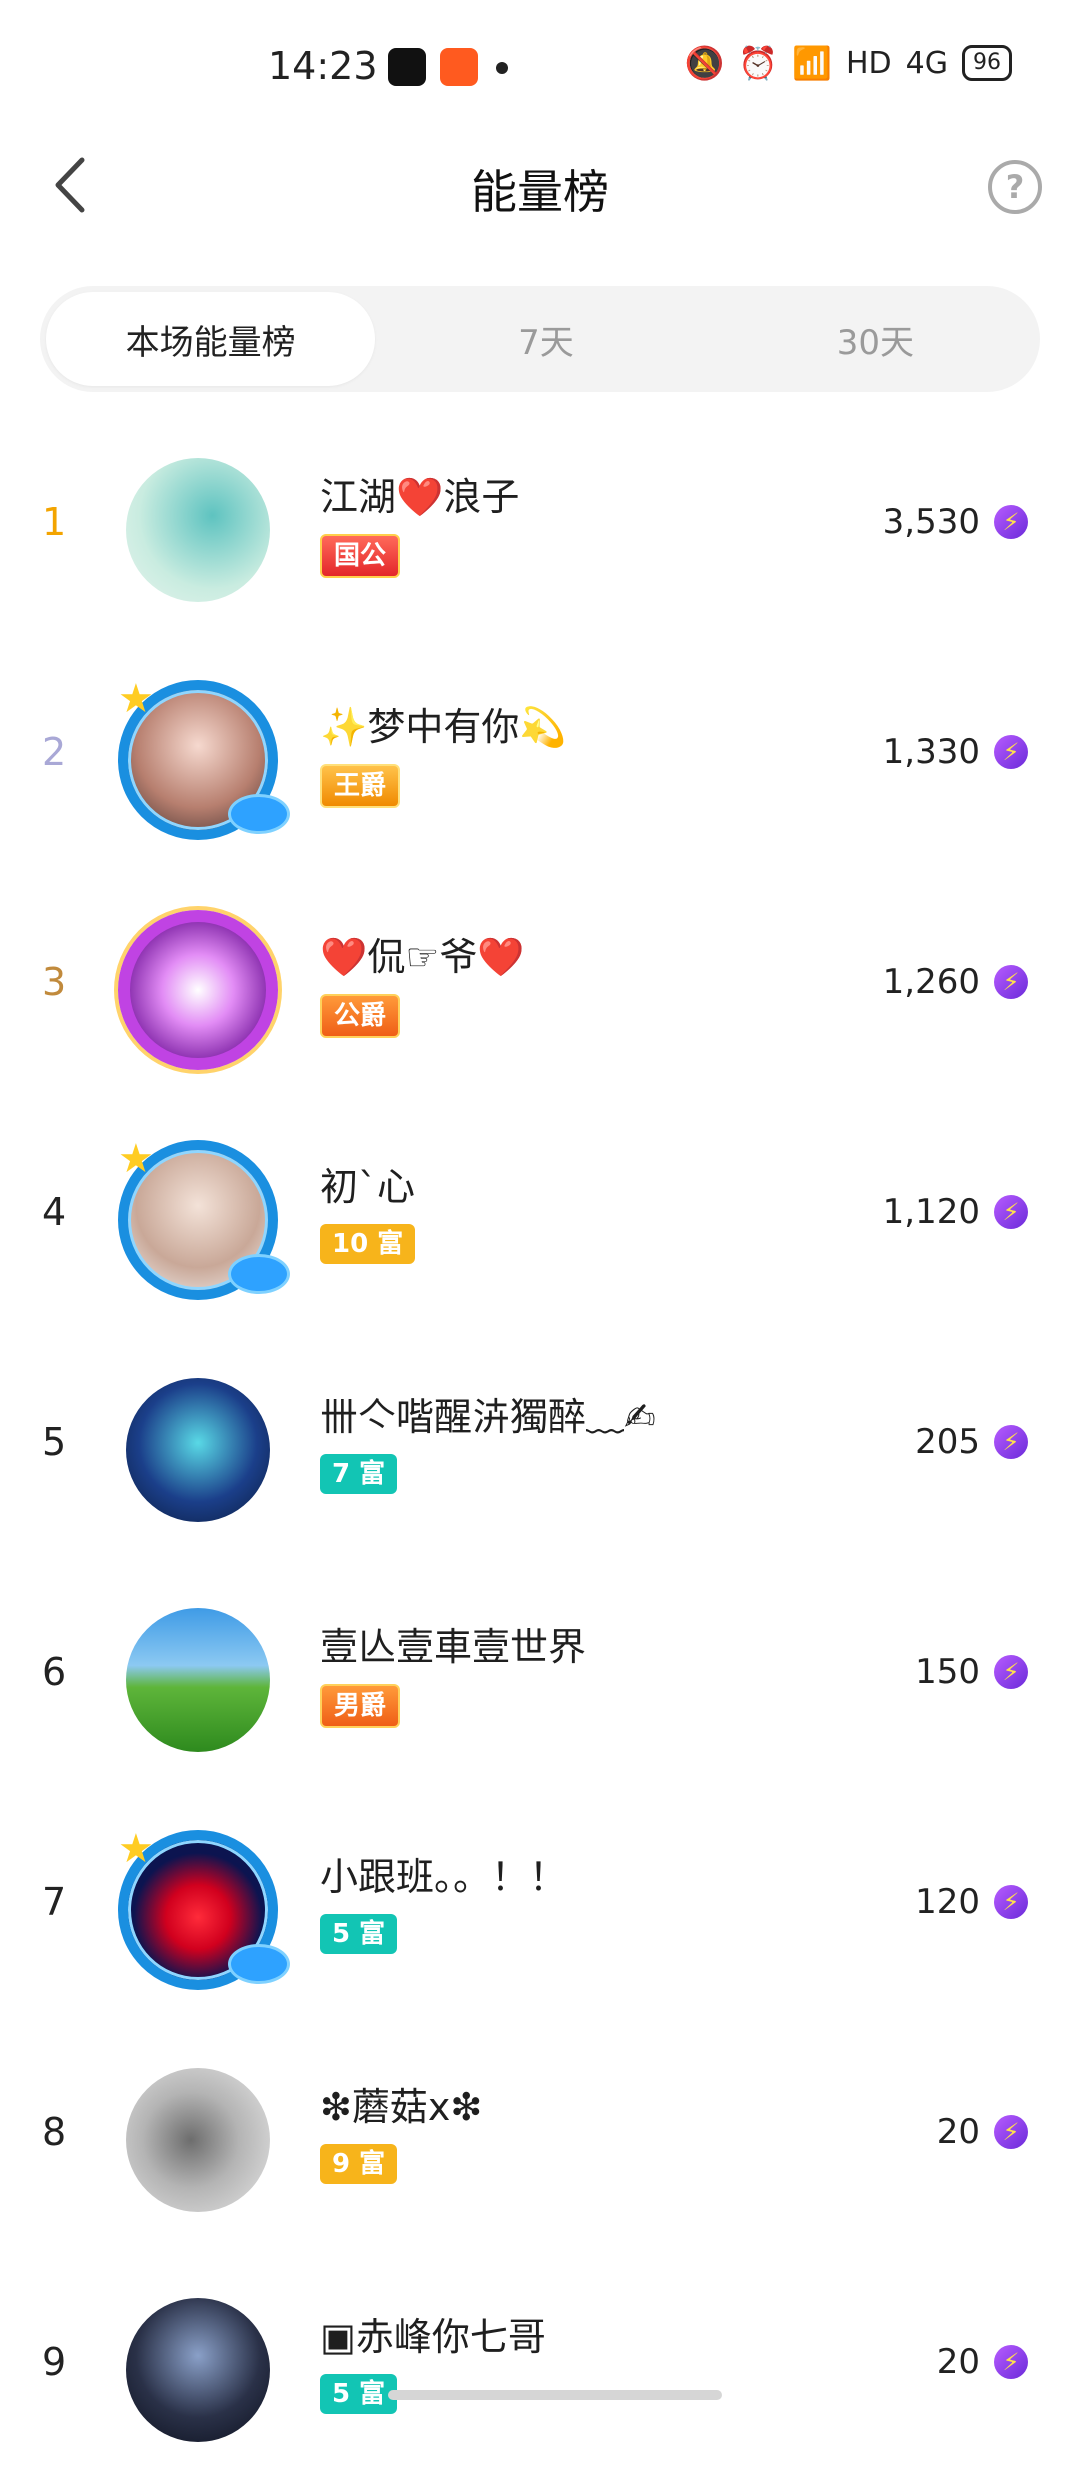 The image size is (1080, 2480). Describe the element at coordinates (540, 755) in the screenshot. I see `ranking-row: 2 ★ ✨梦中有你💫 王爵 1,330 ⚡` at that location.